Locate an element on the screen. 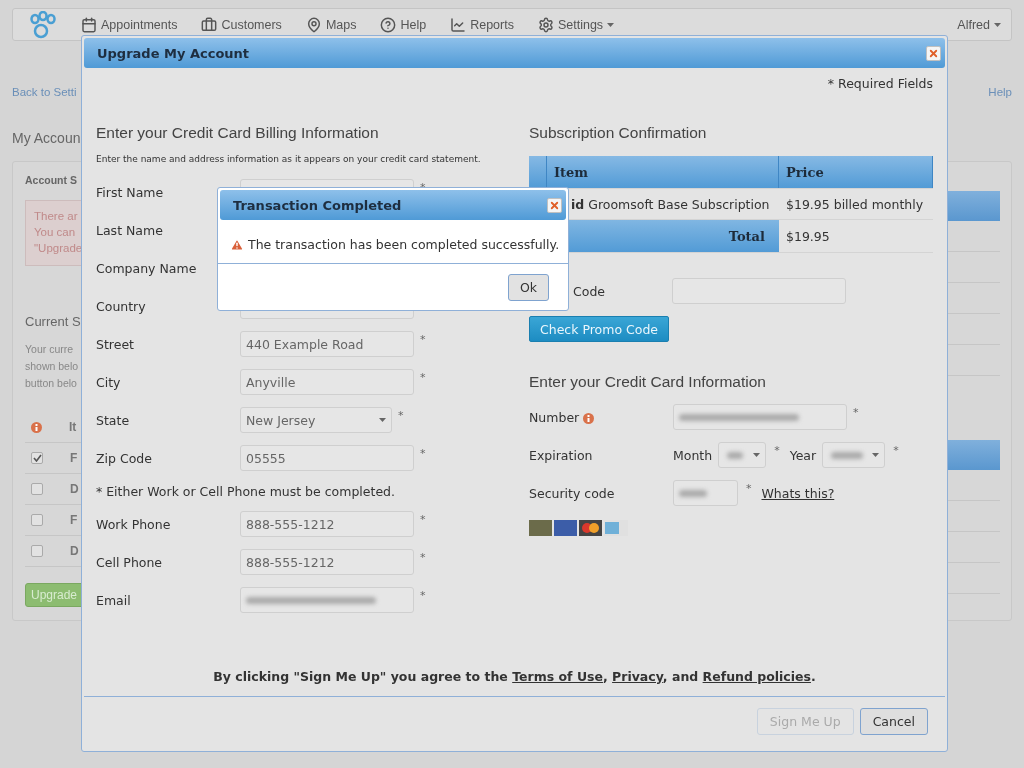  section-heading: Enter your Credit Card Billing Information is located at coordinates (238, 133).